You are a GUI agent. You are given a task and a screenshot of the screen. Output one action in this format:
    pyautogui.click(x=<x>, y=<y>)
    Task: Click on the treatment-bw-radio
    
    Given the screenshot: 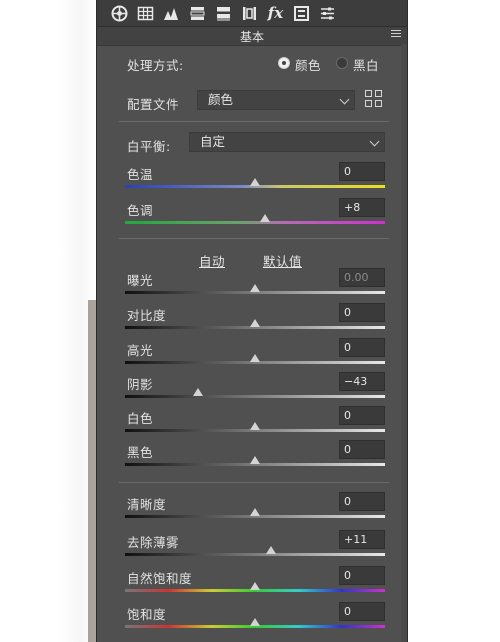 What is the action you would take?
    pyautogui.click(x=342, y=63)
    